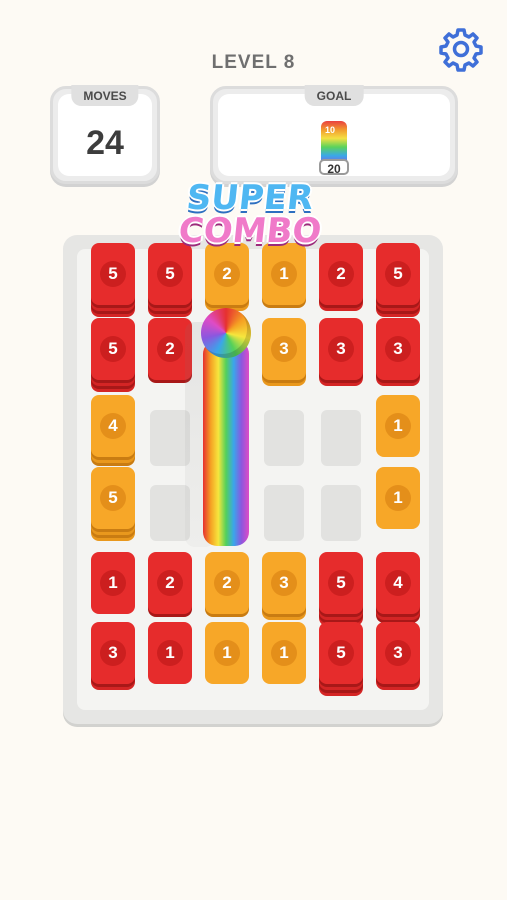 This screenshot has width=507, height=900. I want to click on moves-counter: 24, so click(105, 143).